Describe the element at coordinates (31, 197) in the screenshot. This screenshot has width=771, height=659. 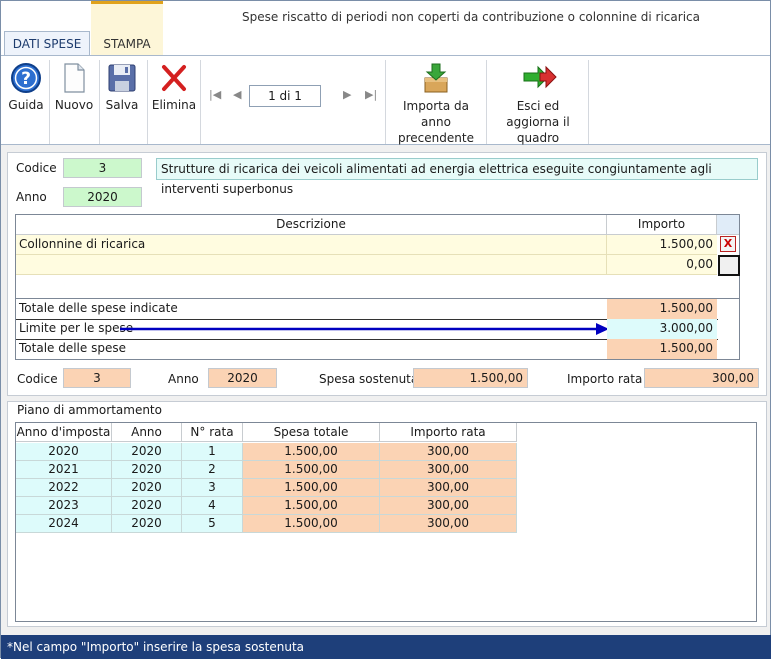
I see `anno-label: Anno` at that location.